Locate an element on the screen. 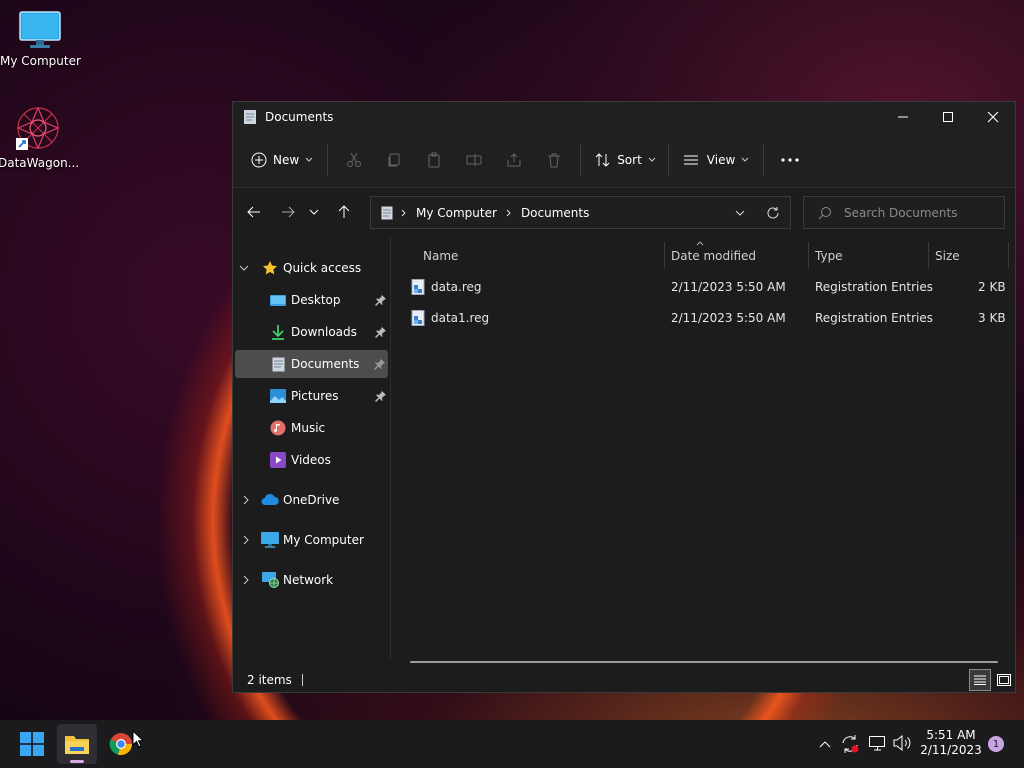 Image resolution: width=1024 pixels, height=768 pixels. clock-date: 2/11/2023 is located at coordinates (951, 750).